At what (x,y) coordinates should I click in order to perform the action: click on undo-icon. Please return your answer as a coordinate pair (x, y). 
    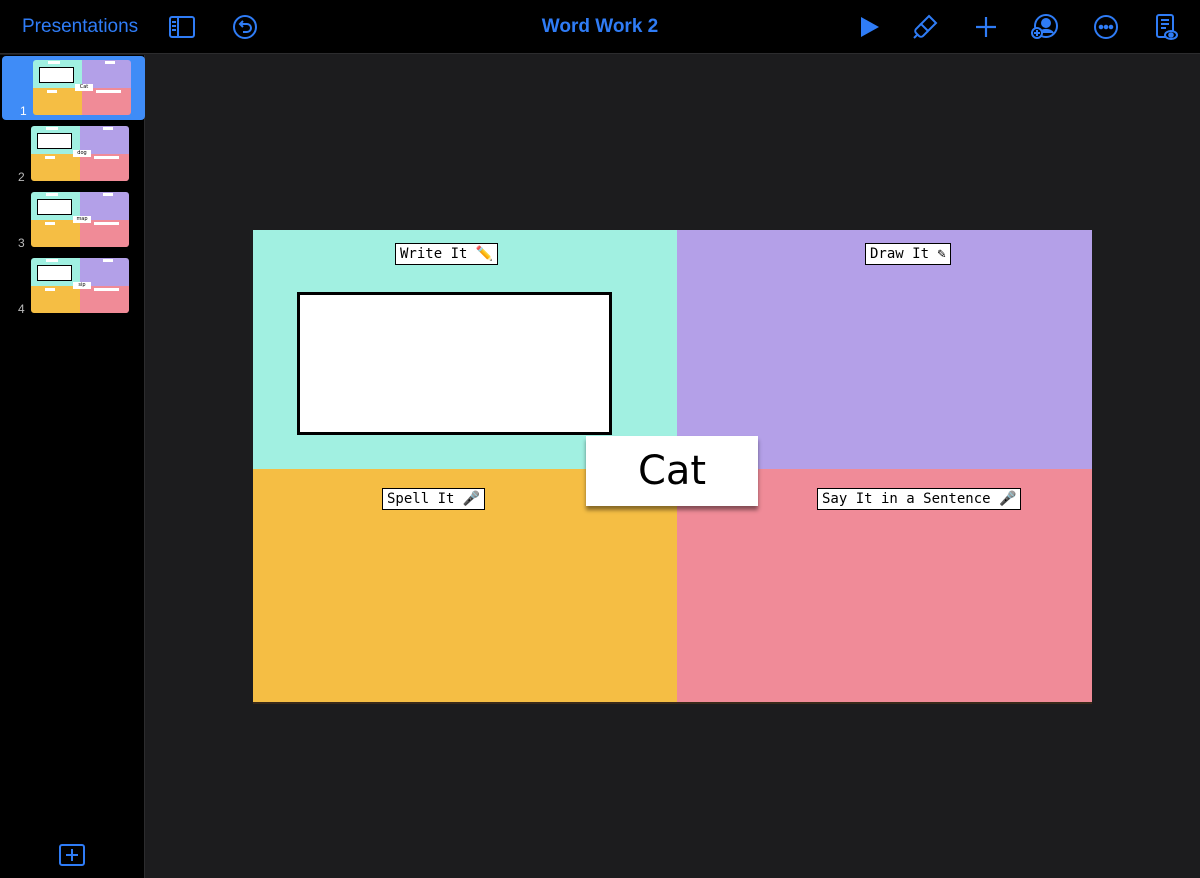
    Looking at the image, I should click on (245, 27).